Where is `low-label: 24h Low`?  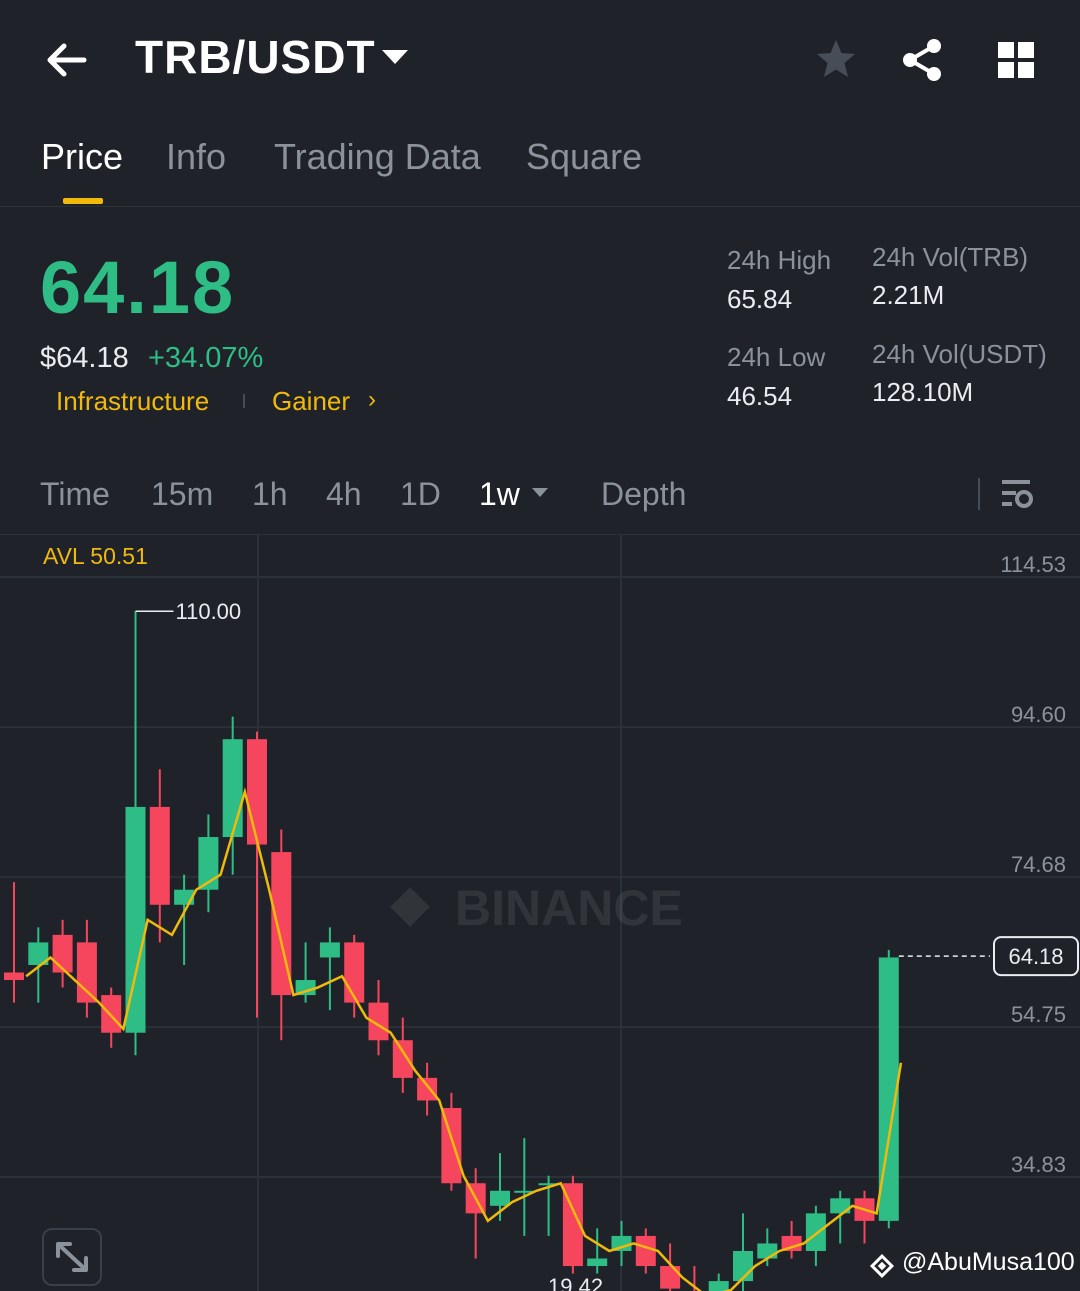 low-label: 24h Low is located at coordinates (776, 357).